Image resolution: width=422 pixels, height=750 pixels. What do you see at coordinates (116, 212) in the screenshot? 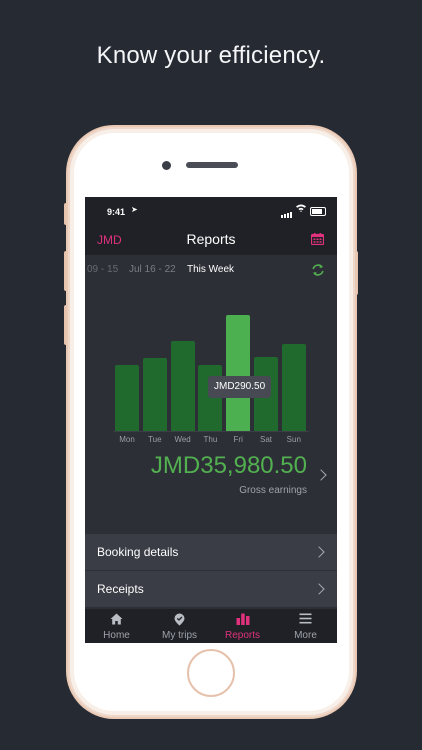
I see `status-time: 9:41` at bounding box center [116, 212].